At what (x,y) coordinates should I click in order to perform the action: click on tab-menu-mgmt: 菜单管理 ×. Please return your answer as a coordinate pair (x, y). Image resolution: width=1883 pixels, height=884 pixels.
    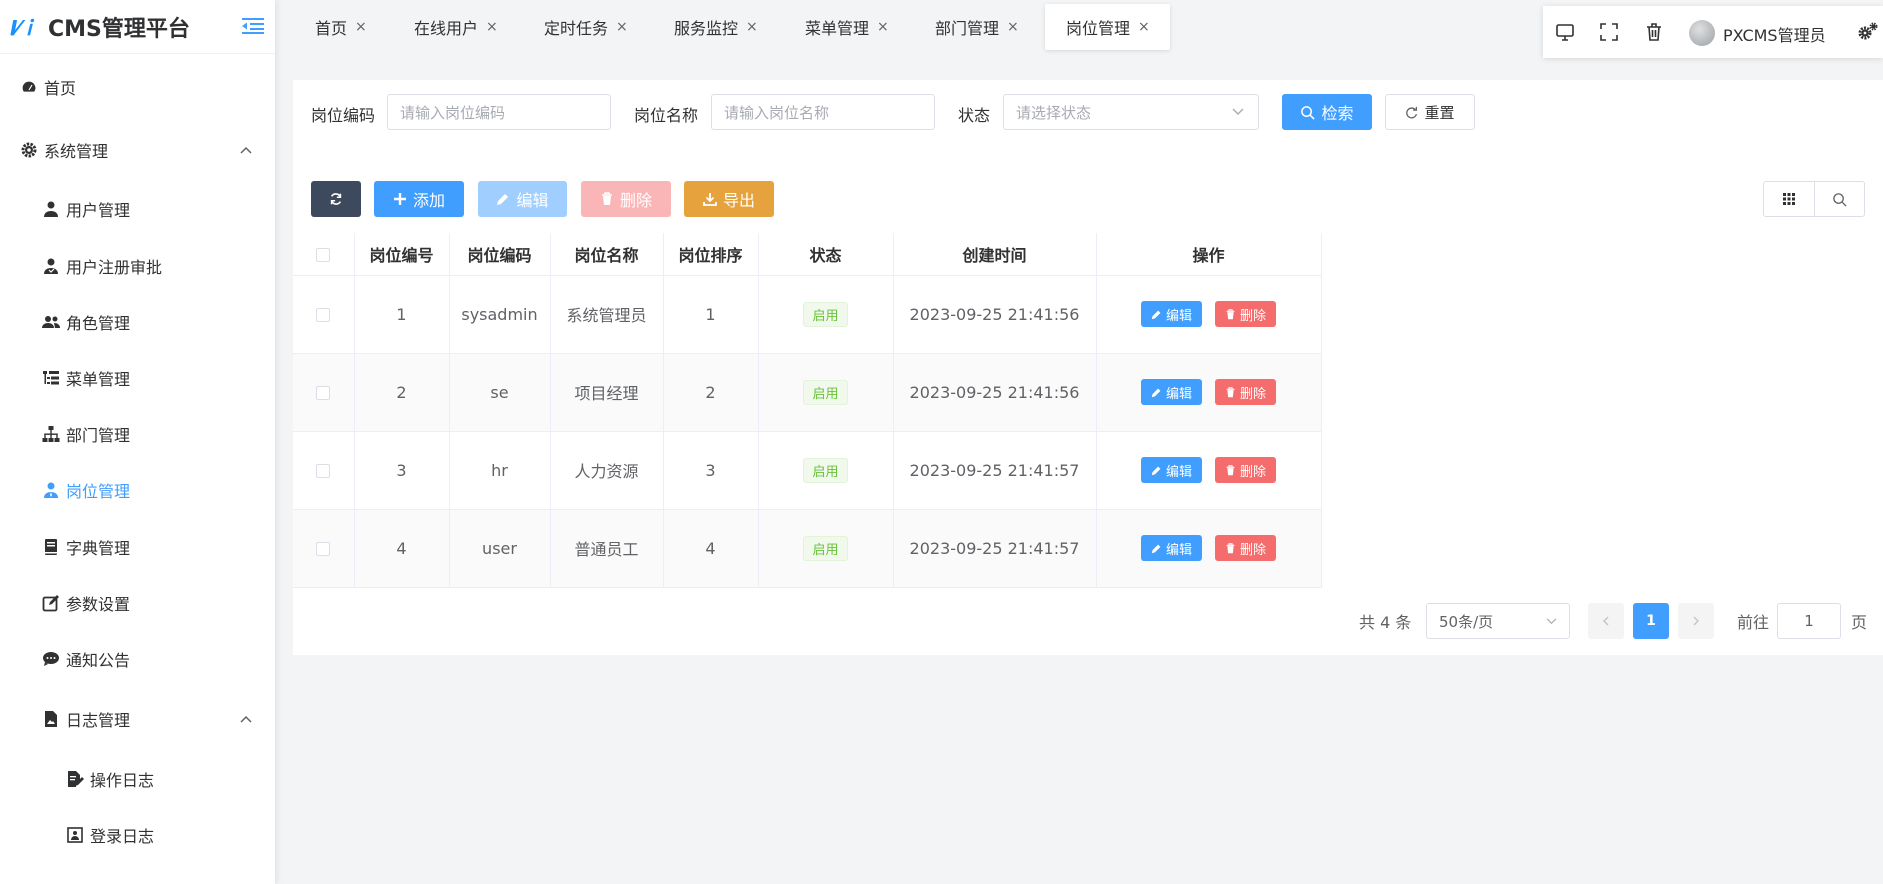
    Looking at the image, I should click on (837, 27).